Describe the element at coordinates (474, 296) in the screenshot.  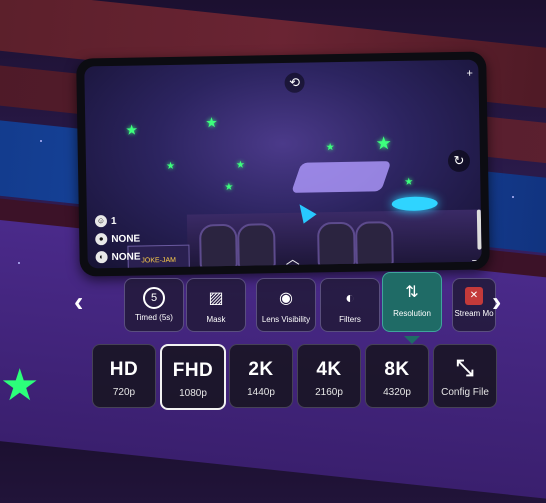
I see `stream-icon: ✕` at that location.